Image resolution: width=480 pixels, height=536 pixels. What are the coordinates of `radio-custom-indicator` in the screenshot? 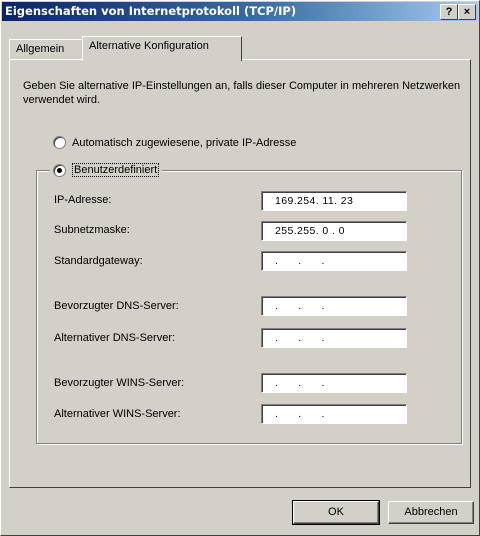 It's located at (59, 170).